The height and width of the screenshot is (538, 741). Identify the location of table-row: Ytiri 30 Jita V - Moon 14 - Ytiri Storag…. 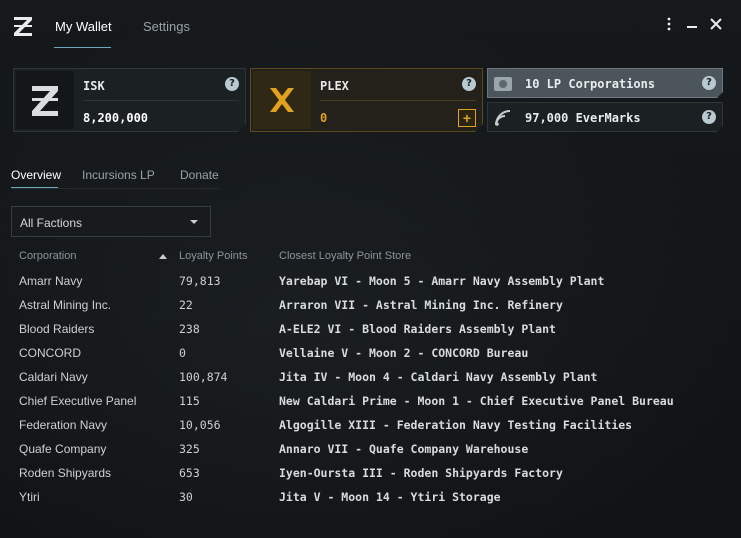
(361, 498).